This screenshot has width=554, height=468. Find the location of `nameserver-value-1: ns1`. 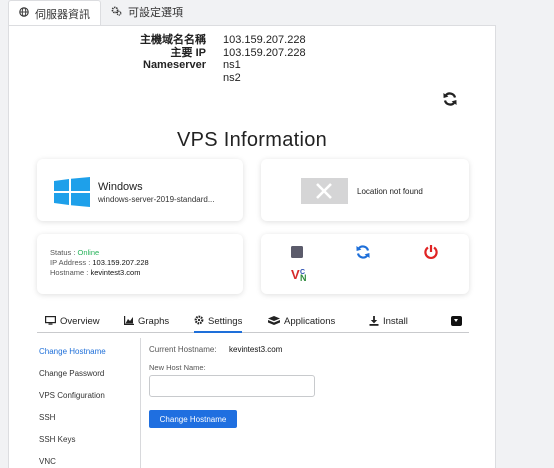

nameserver-value-1: ns1 is located at coordinates (232, 65).